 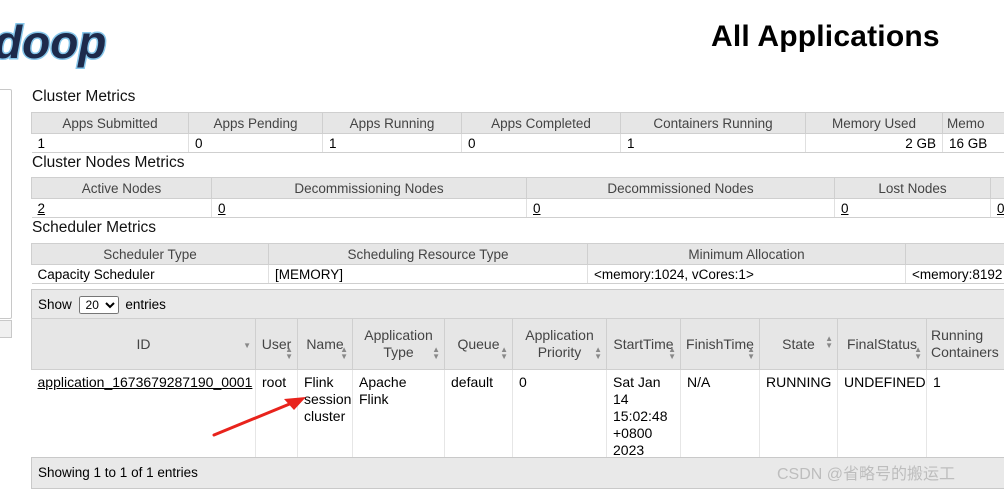 What do you see at coordinates (53, 42) in the screenshot?
I see `svg-text: doop` at bounding box center [53, 42].